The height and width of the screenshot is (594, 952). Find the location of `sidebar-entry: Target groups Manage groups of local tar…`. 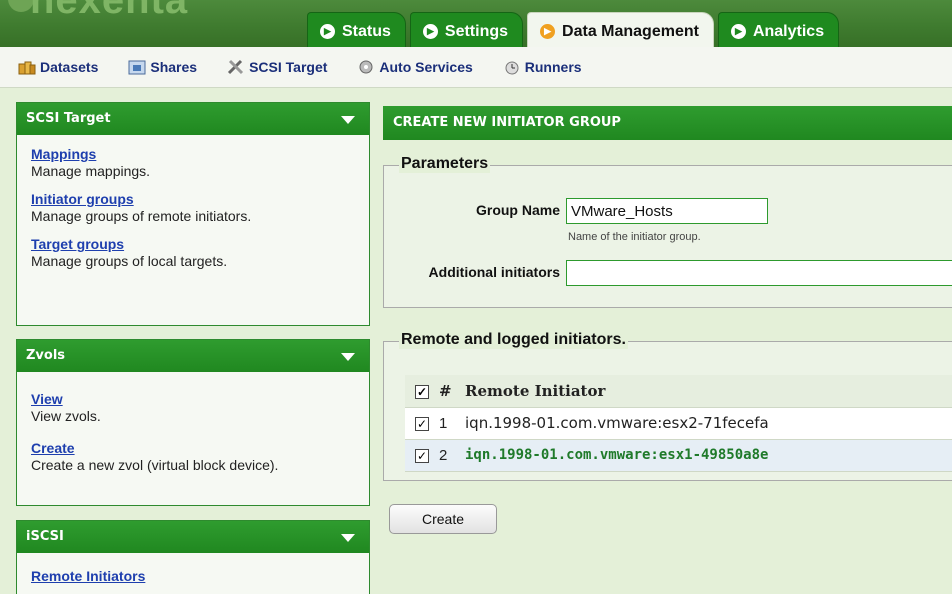

sidebar-entry: Target groups Manage groups of local tar… is located at coordinates (193, 252).